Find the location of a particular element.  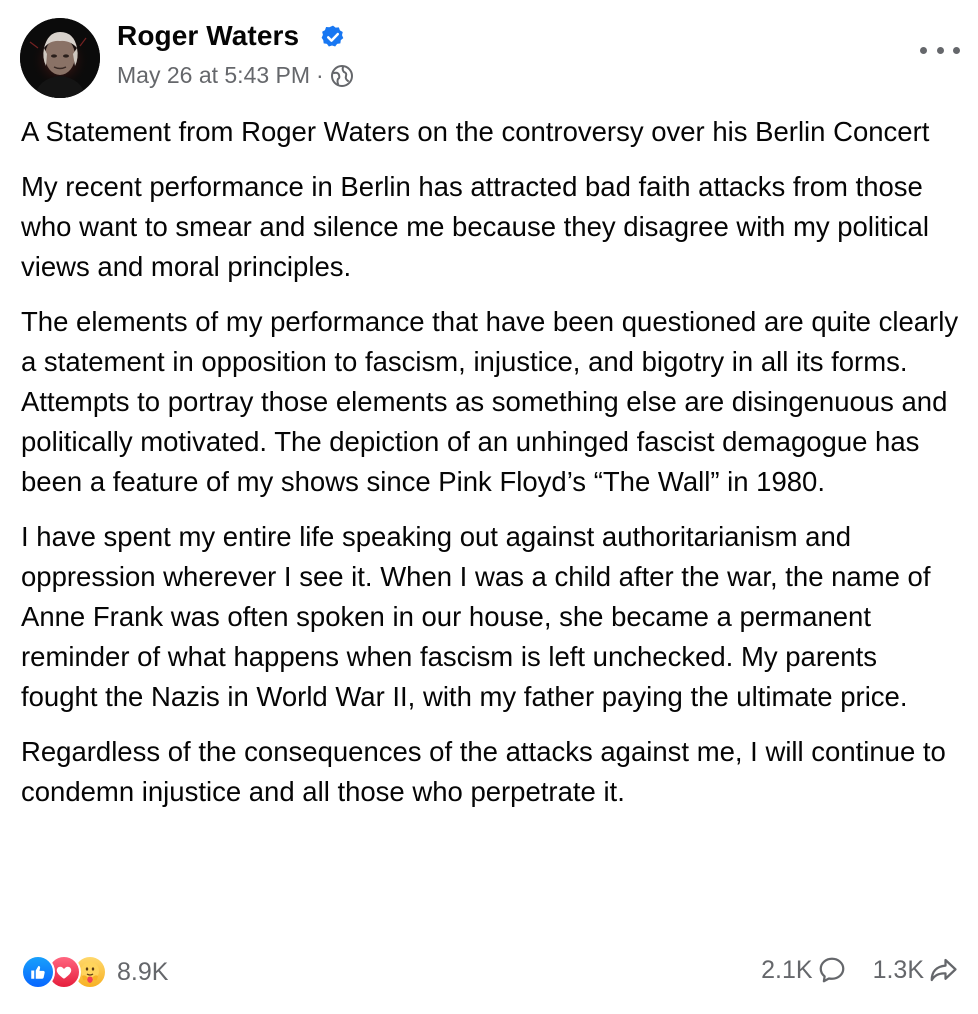

share-count: 1.3K is located at coordinates (898, 969).